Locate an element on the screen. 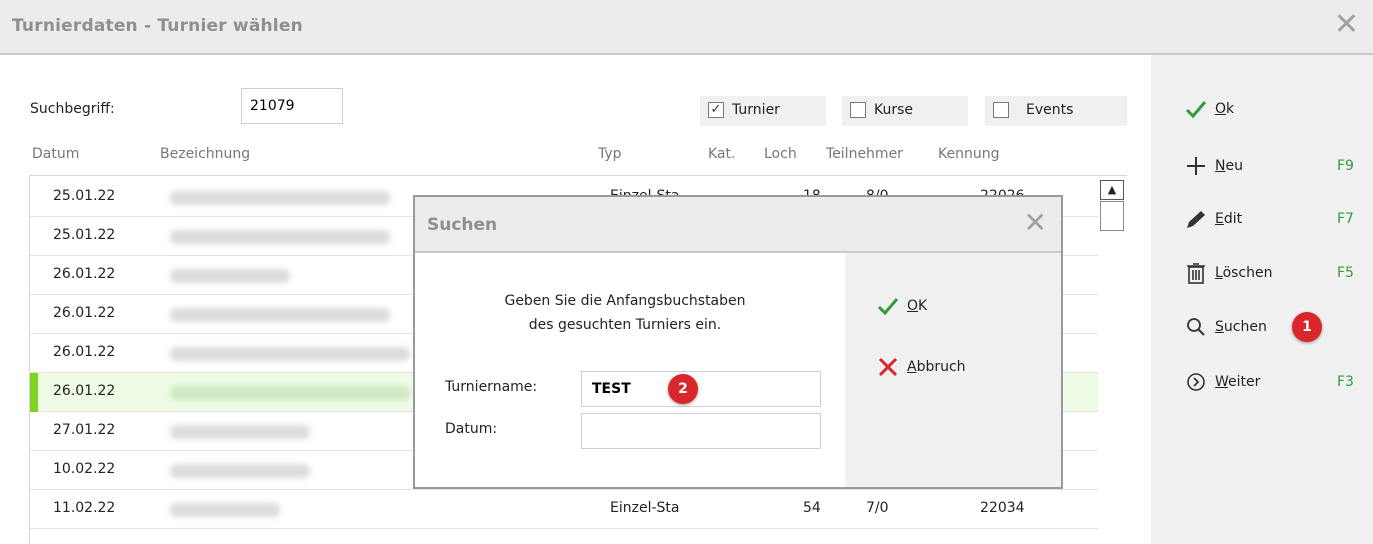  next-button-label: Weiter is located at coordinates (1238, 382).